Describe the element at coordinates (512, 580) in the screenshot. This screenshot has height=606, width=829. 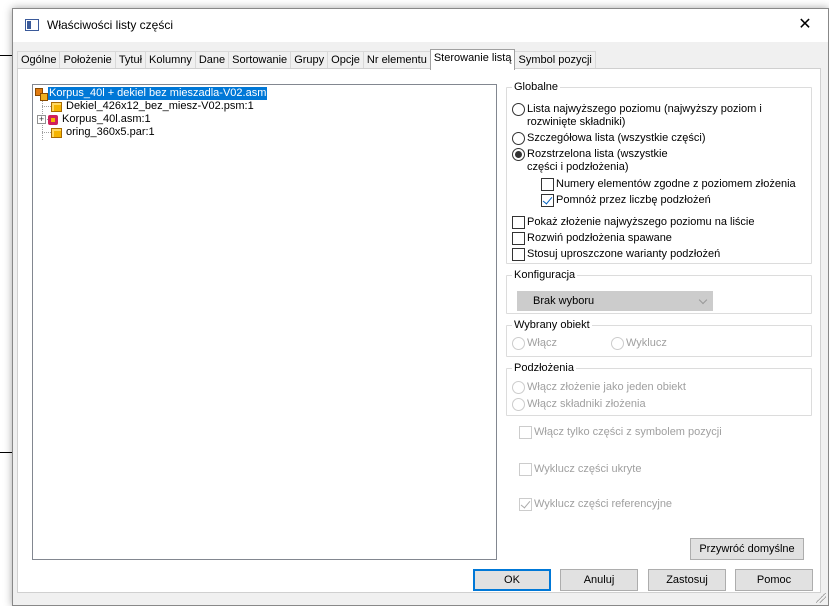
I see `ok-button: OK` at that location.